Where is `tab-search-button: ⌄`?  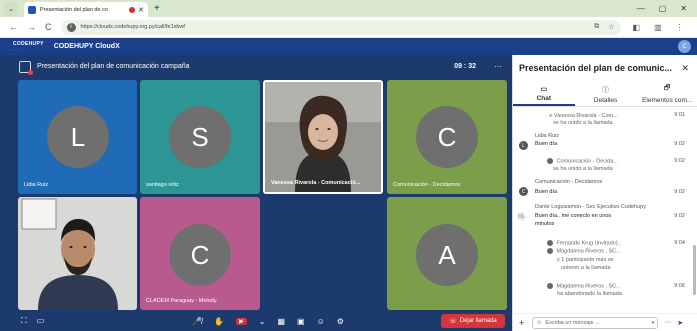
tab-search-button: ⌄ is located at coordinates (11, 8).